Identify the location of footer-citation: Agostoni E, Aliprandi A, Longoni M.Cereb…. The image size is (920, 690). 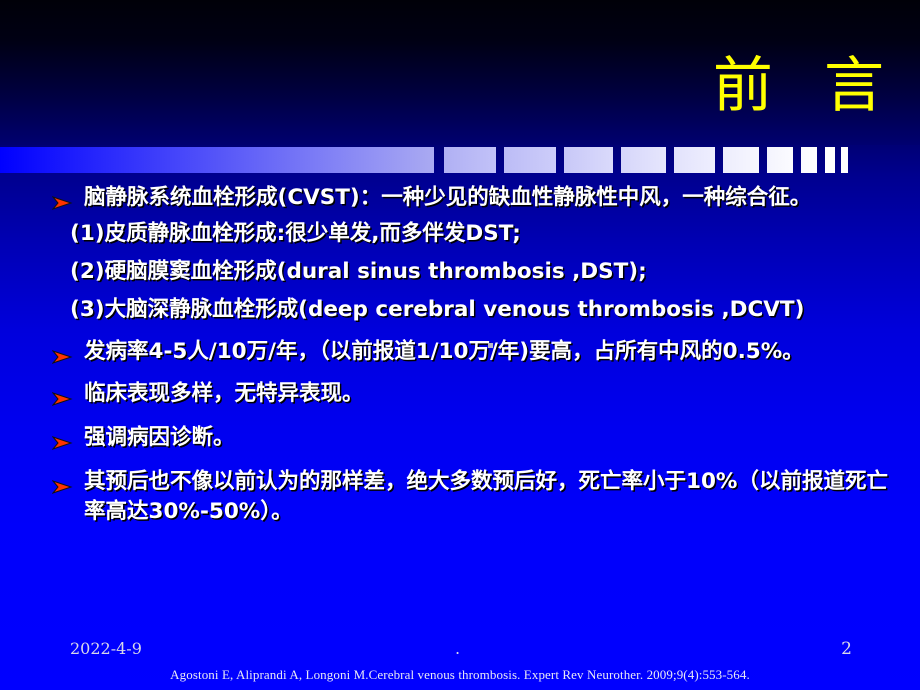
(460, 674).